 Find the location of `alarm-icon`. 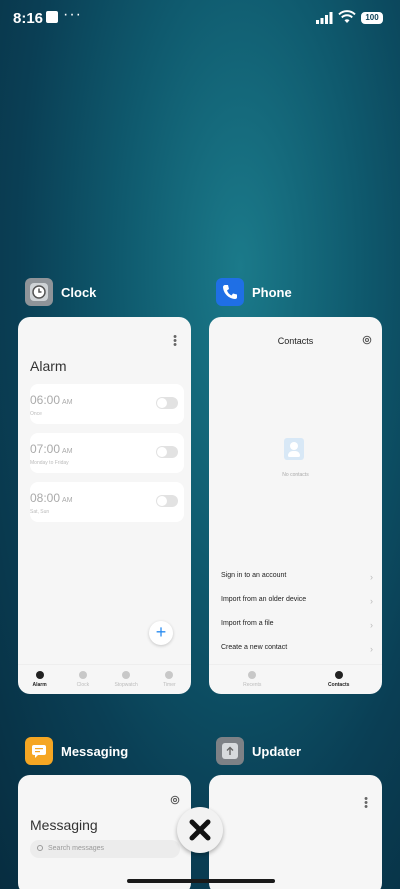

alarm-icon is located at coordinates (39, 675).